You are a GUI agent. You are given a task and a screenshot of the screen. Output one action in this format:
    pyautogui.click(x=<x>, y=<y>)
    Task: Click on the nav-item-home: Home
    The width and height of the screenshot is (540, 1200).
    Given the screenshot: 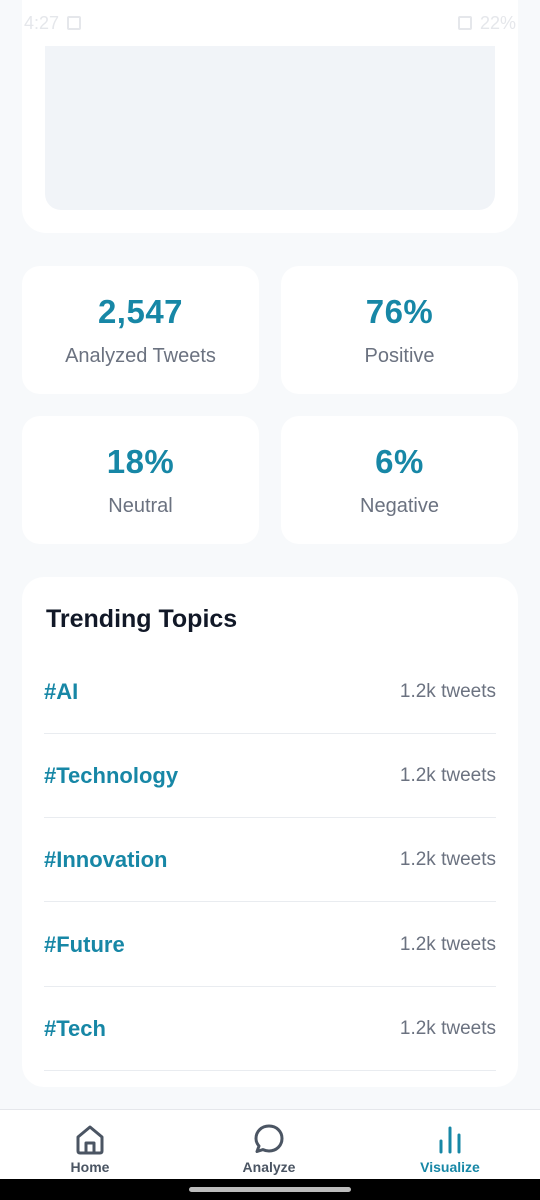 What is the action you would take?
    pyautogui.click(x=90, y=1145)
    